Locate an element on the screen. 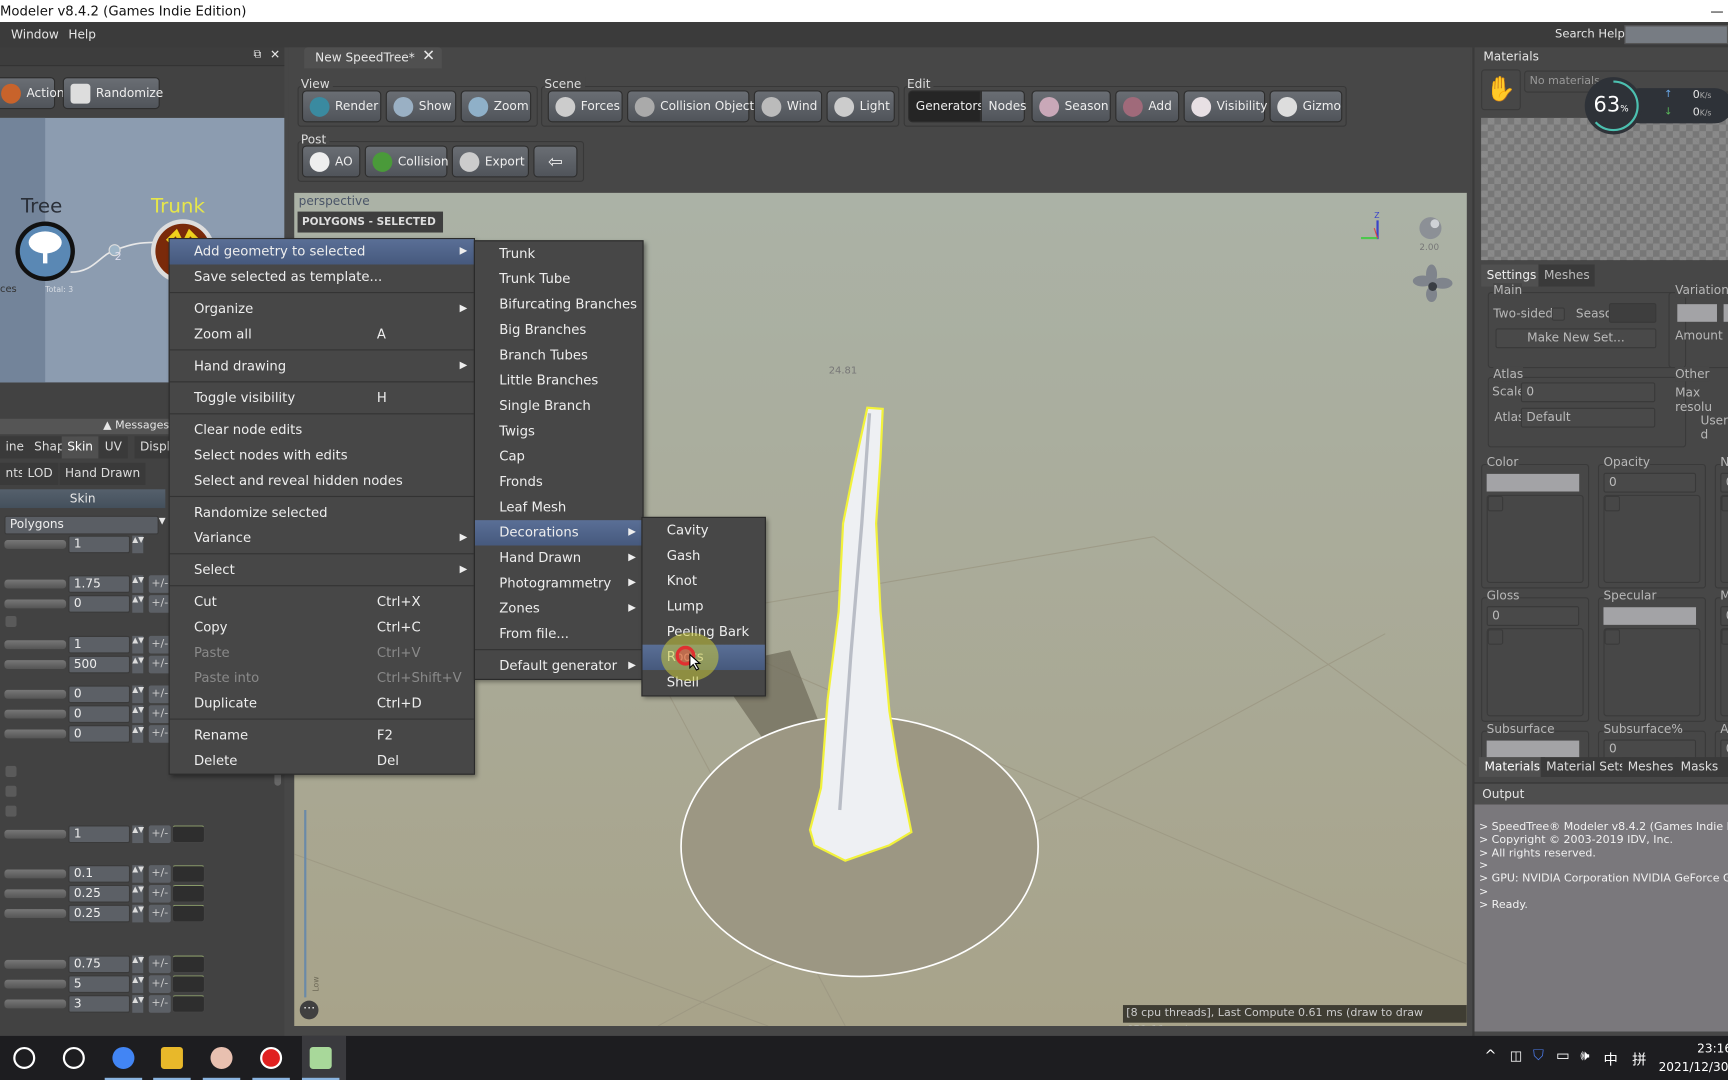 The height and width of the screenshot is (1080, 1728). menu-item-toggle-visibility: Toggle visibility H is located at coordinates (322, 398).